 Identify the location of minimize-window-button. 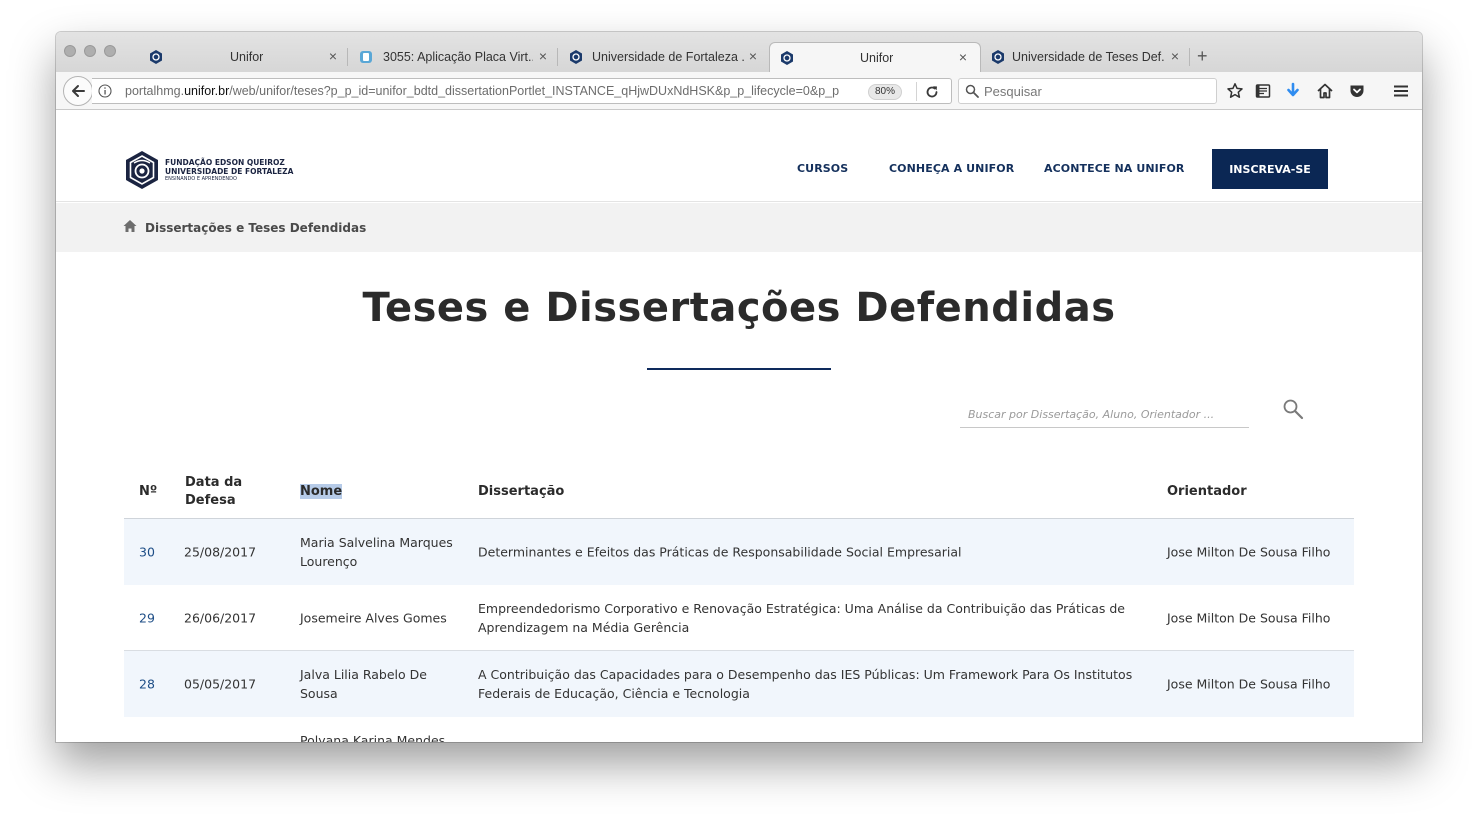
(90, 51).